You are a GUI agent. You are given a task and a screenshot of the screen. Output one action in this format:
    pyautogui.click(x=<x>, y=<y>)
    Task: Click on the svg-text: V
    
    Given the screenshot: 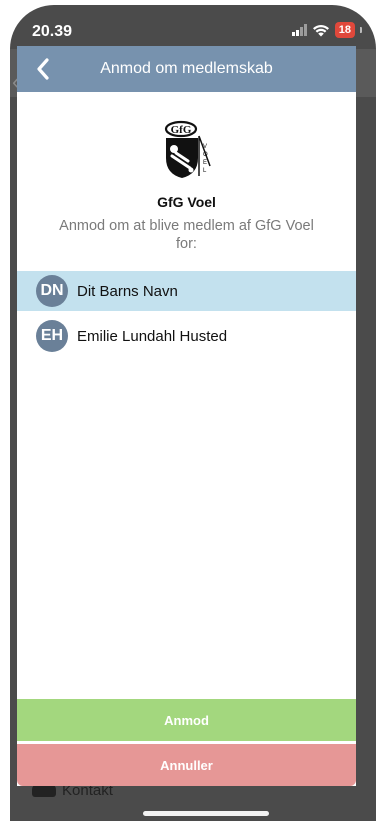 What is the action you would take?
    pyautogui.click(x=205, y=147)
    